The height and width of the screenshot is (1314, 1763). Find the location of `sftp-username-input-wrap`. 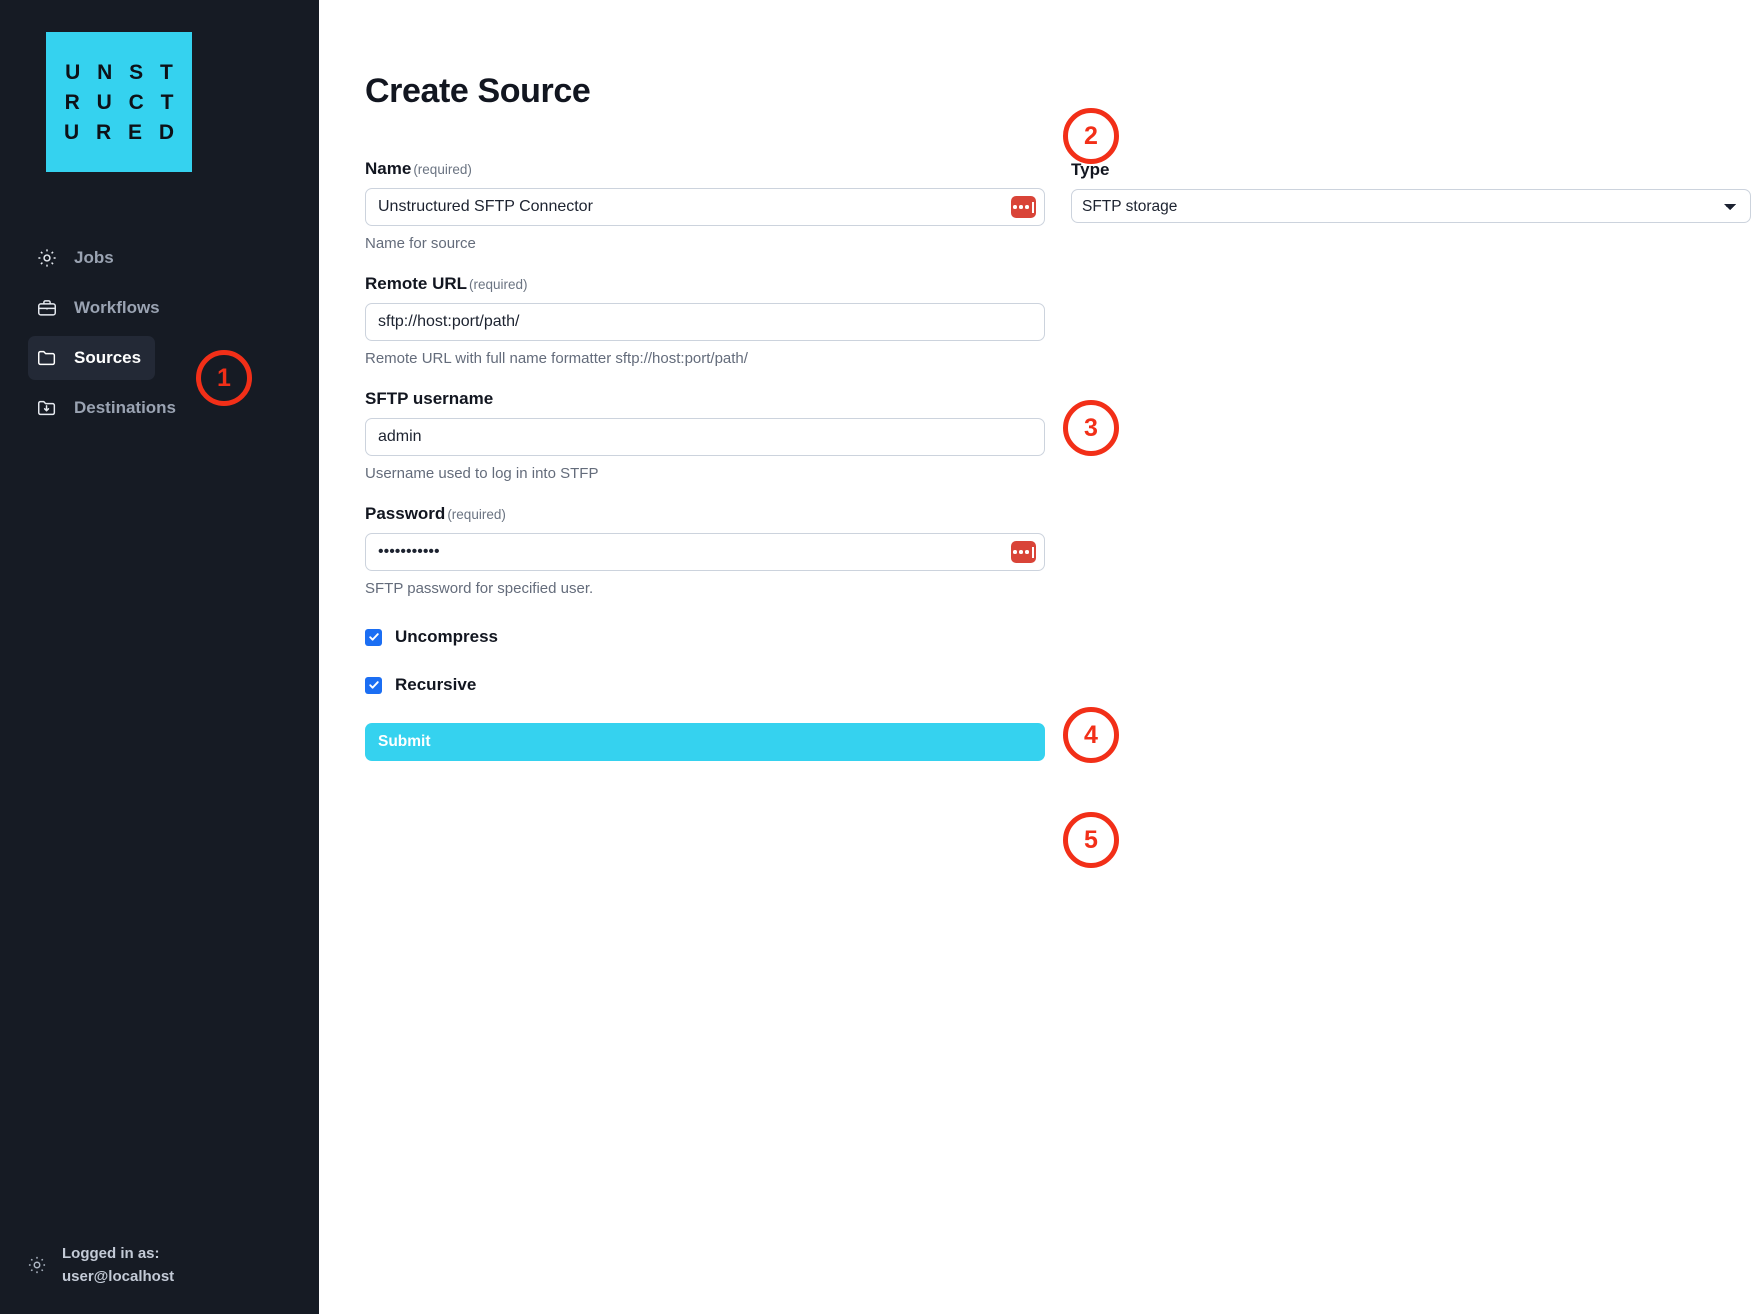

sftp-username-input-wrap is located at coordinates (705, 437).